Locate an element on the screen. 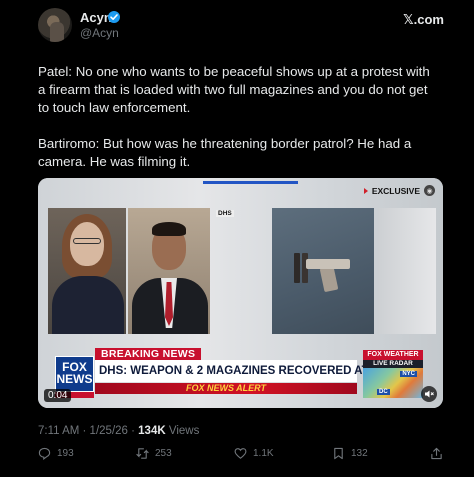  city-label-nyc: NYC is located at coordinates (408, 374).